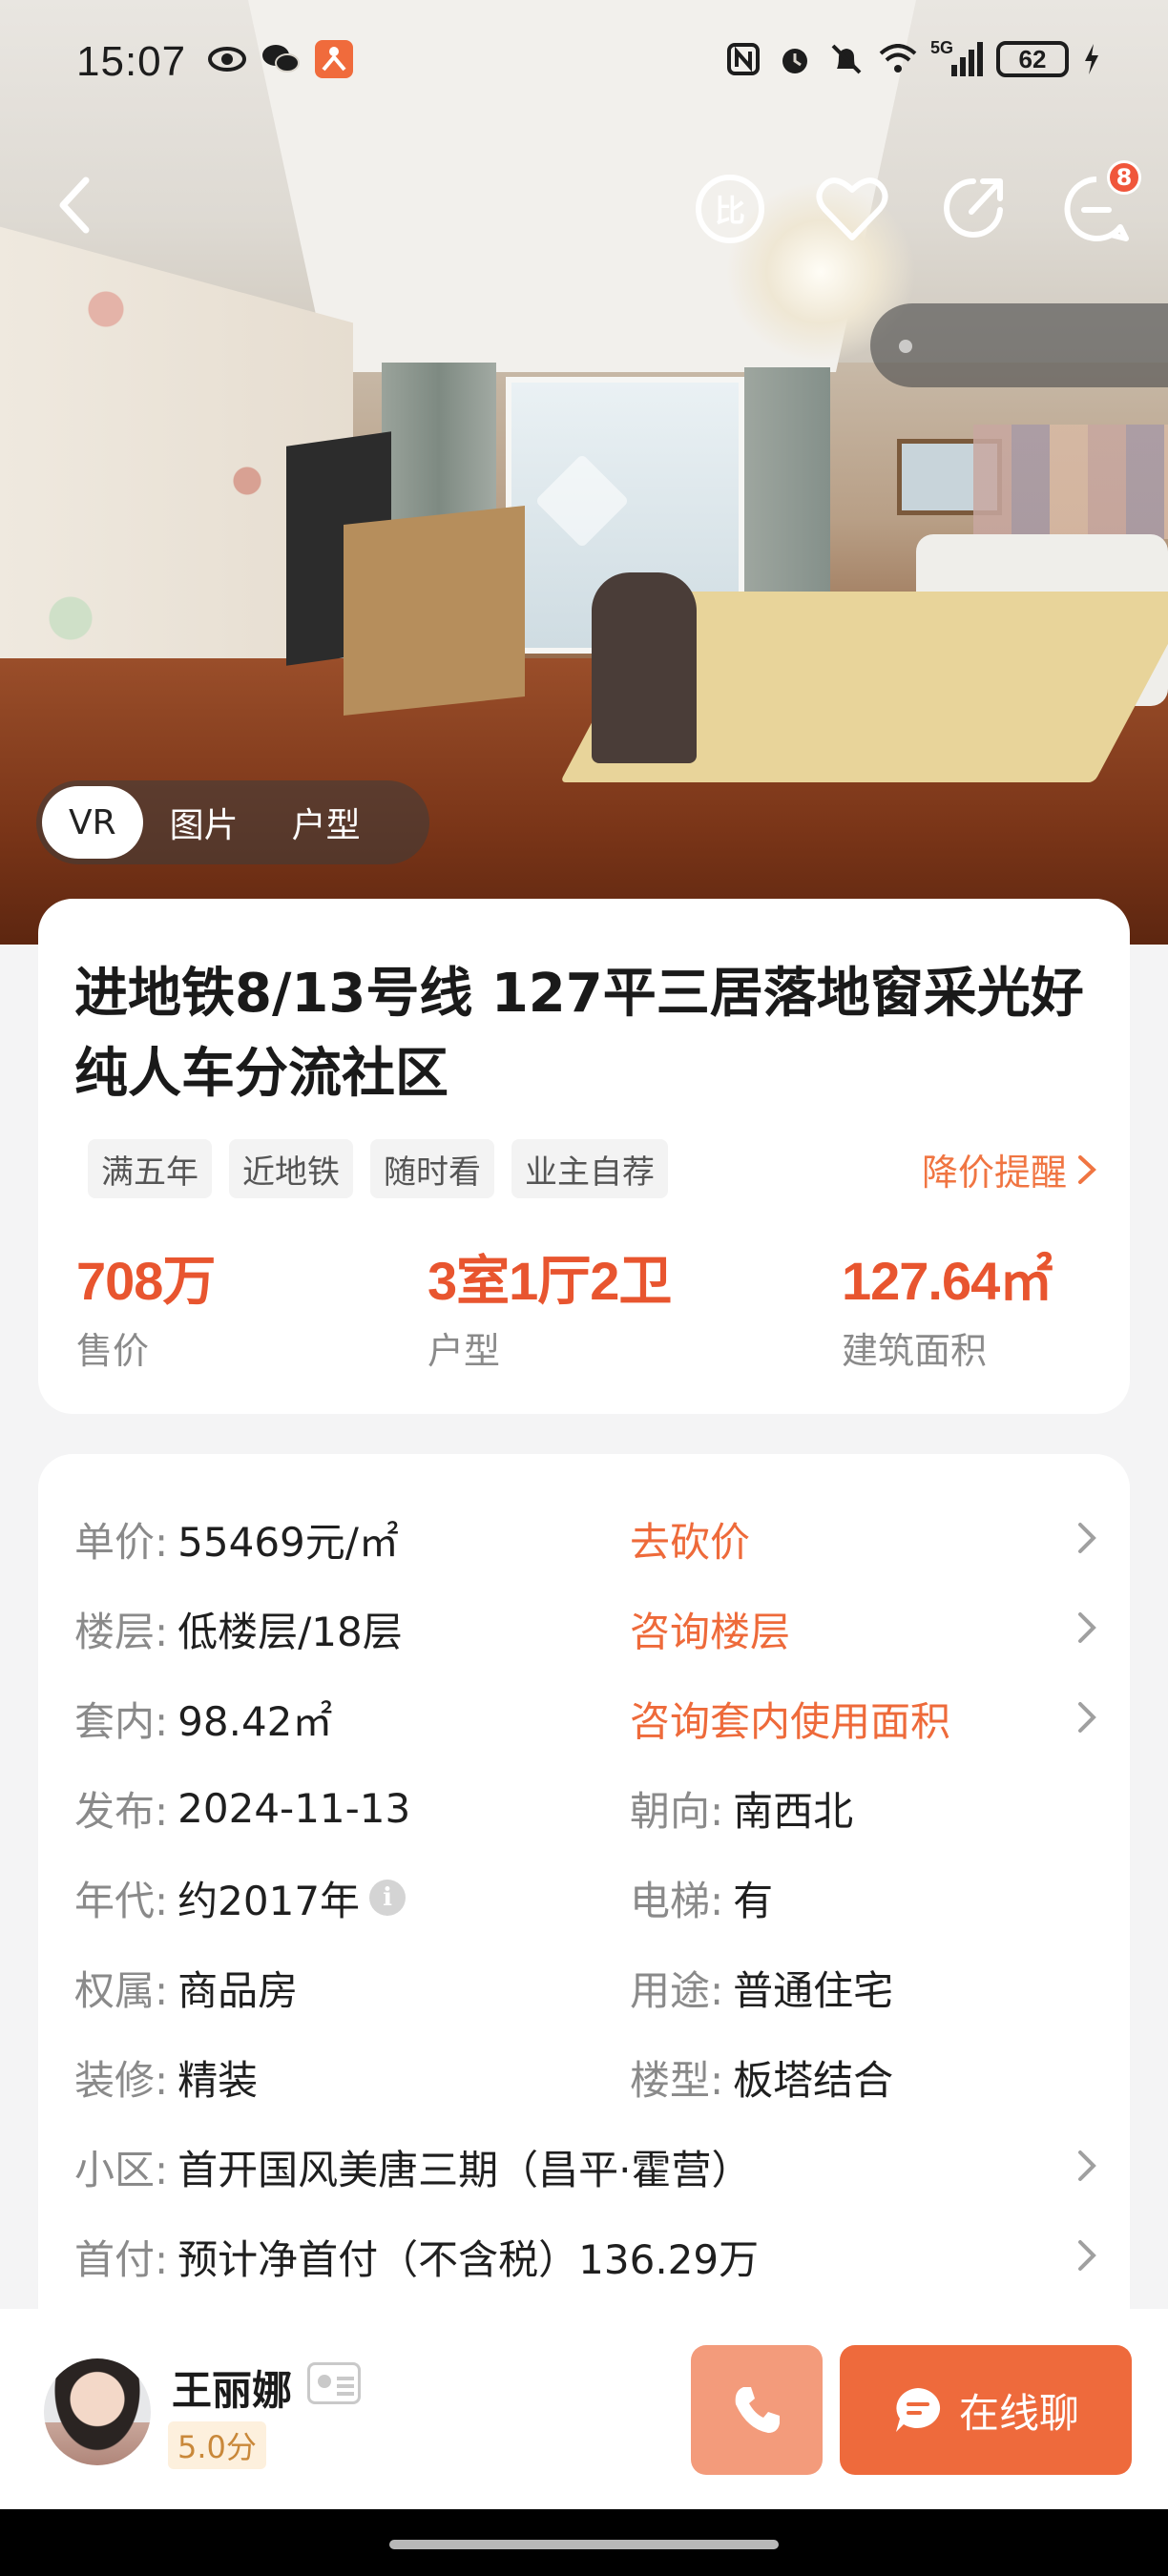  What do you see at coordinates (269, 1900) in the screenshot?
I see `detail-value: 约2017年` at bounding box center [269, 1900].